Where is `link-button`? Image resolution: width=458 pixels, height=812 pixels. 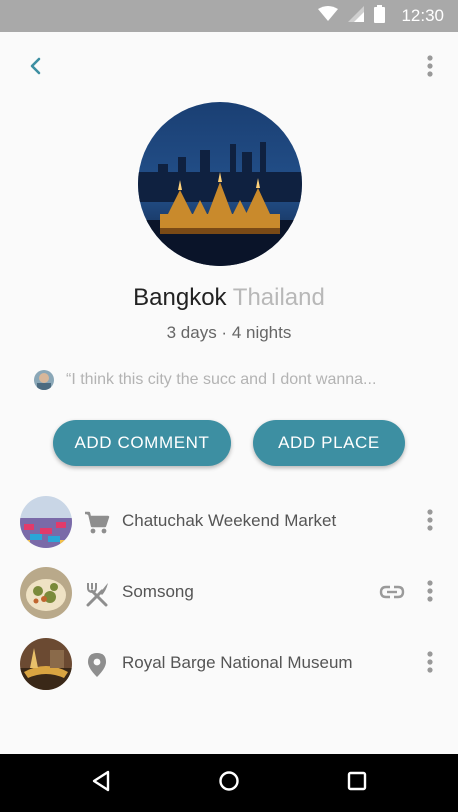 link-button is located at coordinates (392, 594).